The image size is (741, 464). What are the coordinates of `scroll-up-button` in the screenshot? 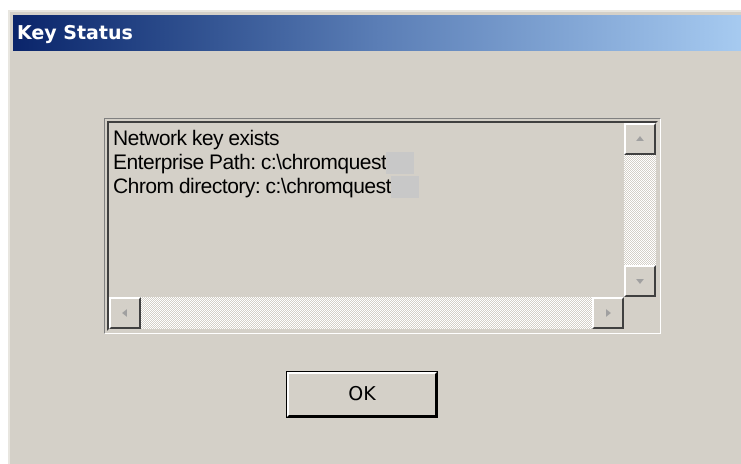 It's located at (640, 139).